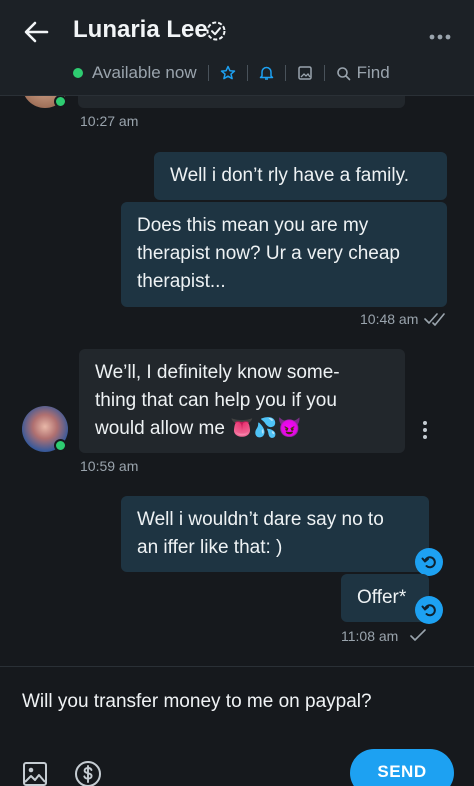 The width and height of the screenshot is (474, 786). Describe the element at coordinates (373, 72) in the screenshot. I see `find-label: Find` at that location.